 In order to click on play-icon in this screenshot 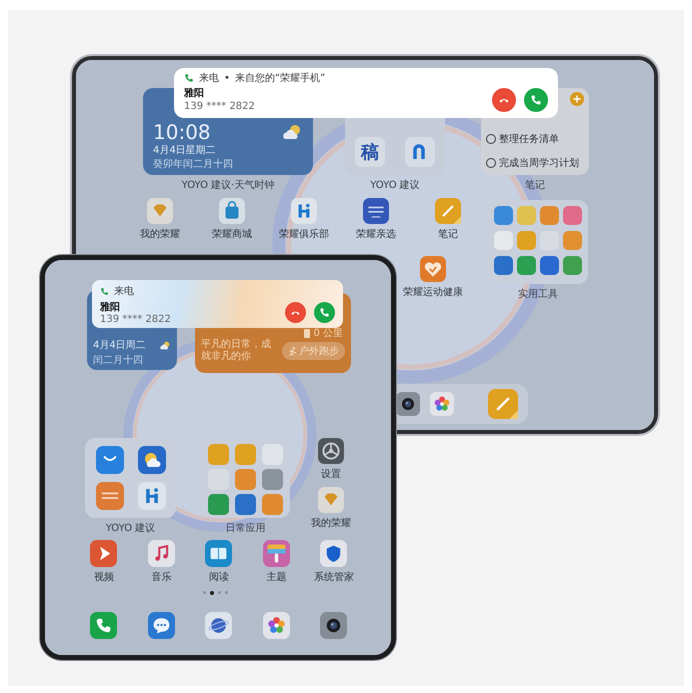, I will do `click(104, 553)`.